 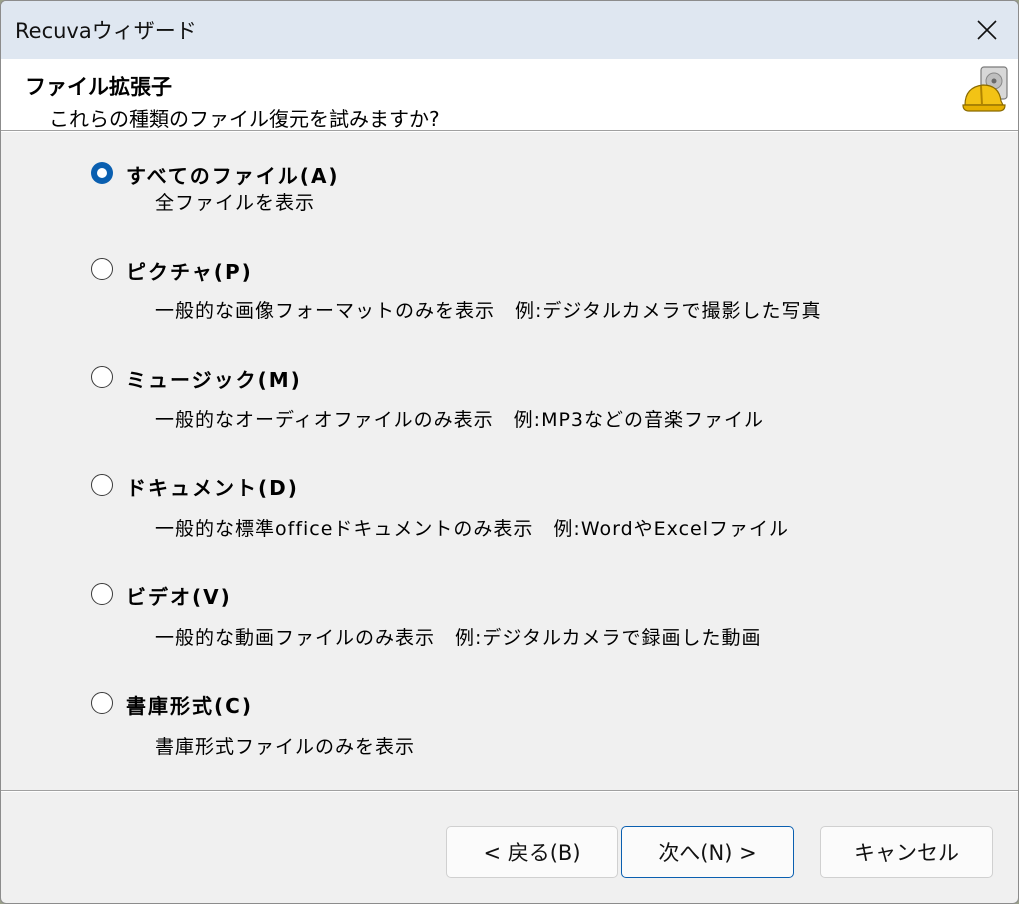 I want to click on option-description: 一般的な画像フォーマットのみを表示 例:デジタルカメラで撮影した写真, so click(x=488, y=311).